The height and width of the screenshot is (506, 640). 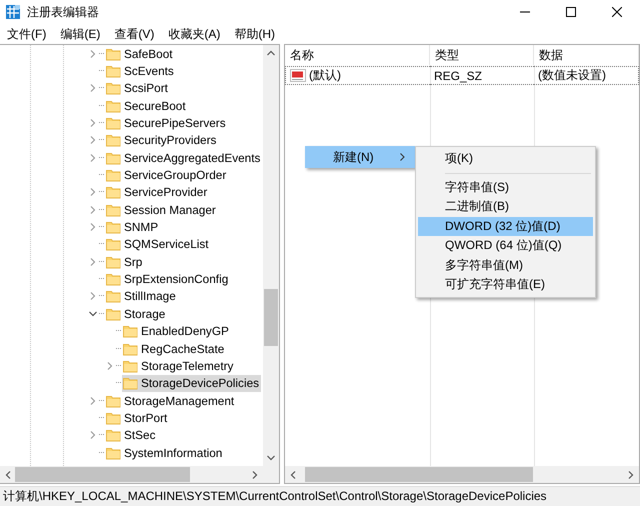 I want to click on menu-item: 二进制值(B), so click(x=505, y=206).